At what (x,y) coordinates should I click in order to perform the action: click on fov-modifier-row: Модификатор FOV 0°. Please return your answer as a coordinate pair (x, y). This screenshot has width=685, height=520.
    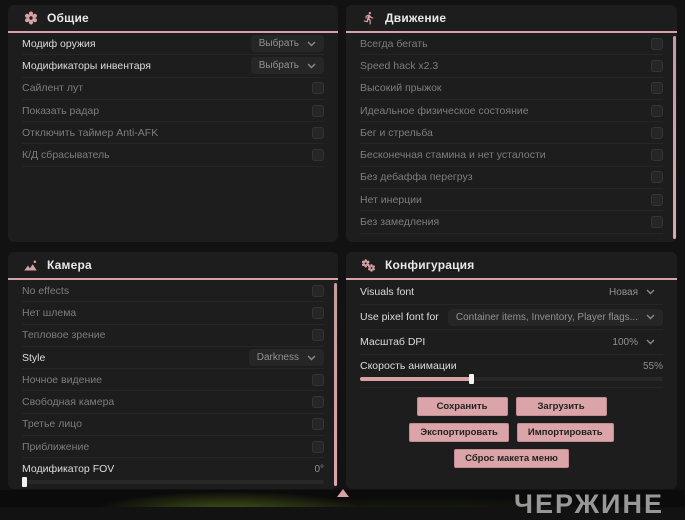
    Looking at the image, I should click on (173, 473).